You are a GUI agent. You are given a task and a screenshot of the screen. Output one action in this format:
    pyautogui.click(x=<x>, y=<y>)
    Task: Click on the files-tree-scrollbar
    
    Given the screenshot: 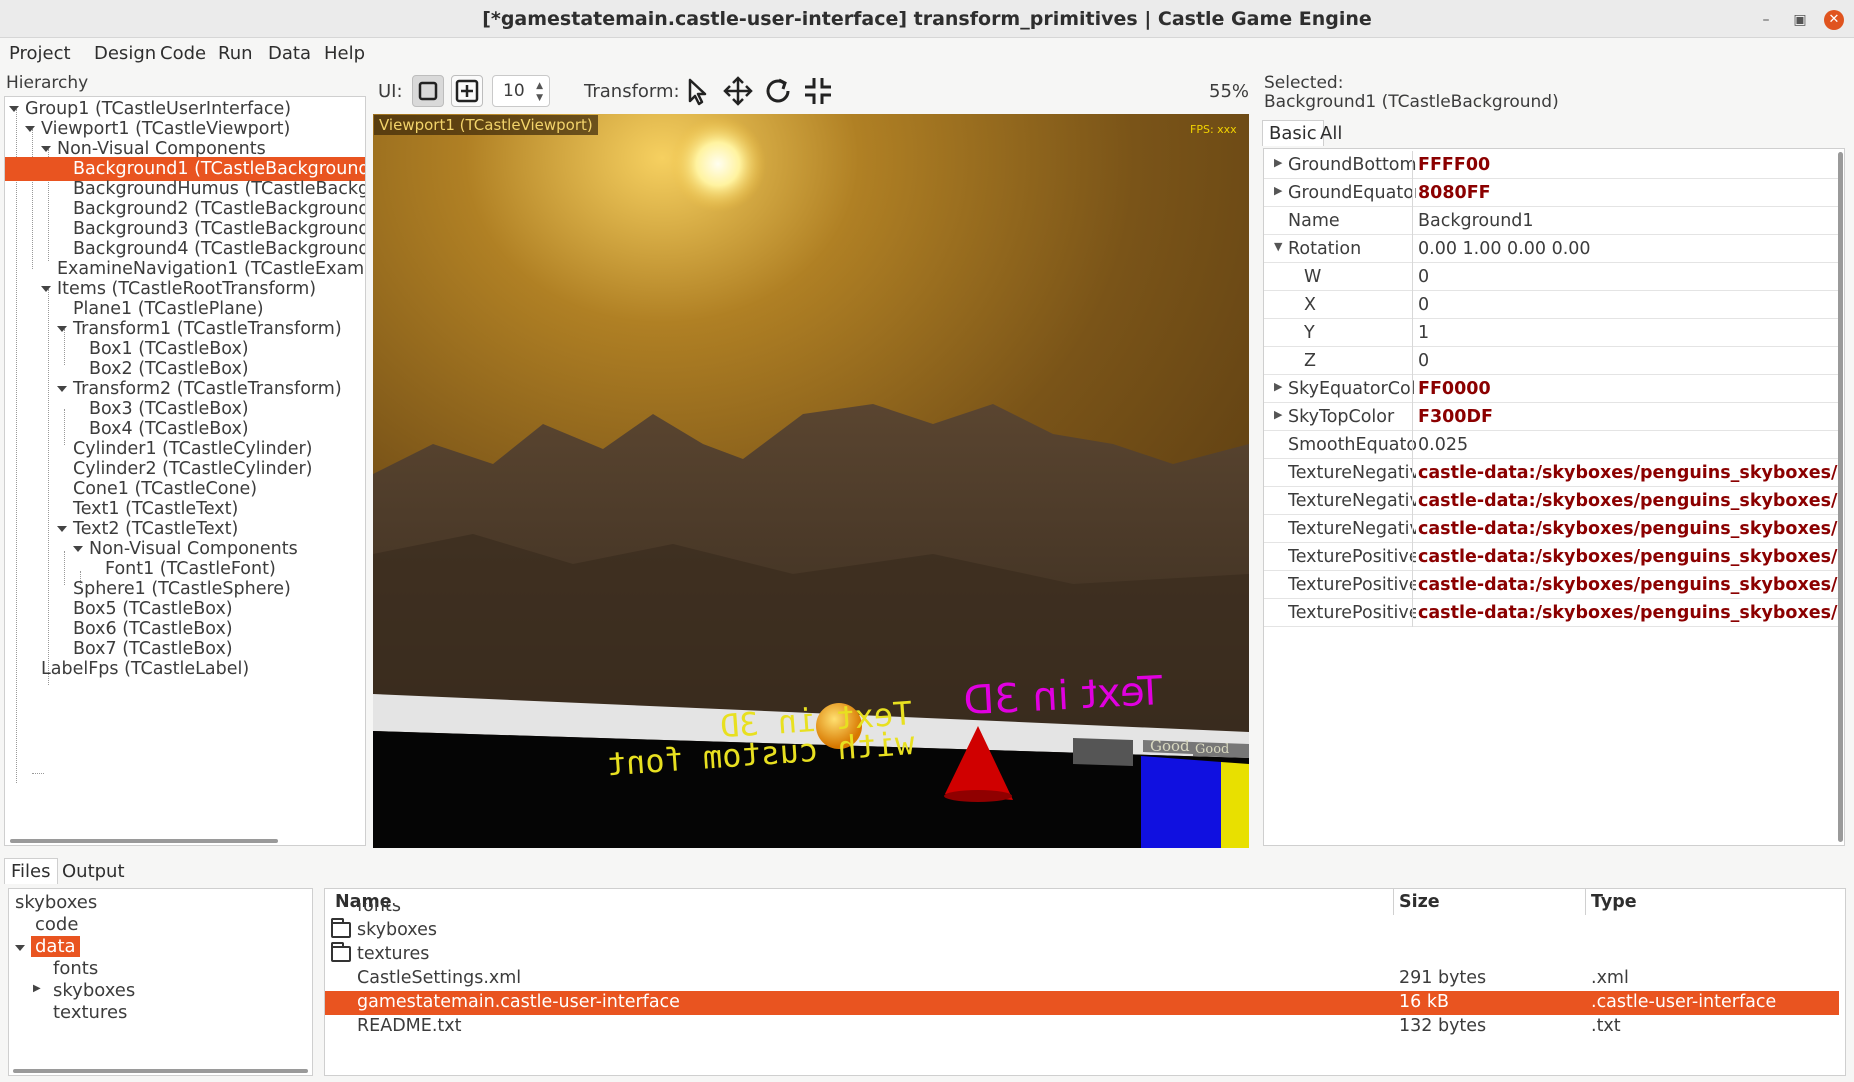 What is the action you would take?
    pyautogui.click(x=160, y=1071)
    